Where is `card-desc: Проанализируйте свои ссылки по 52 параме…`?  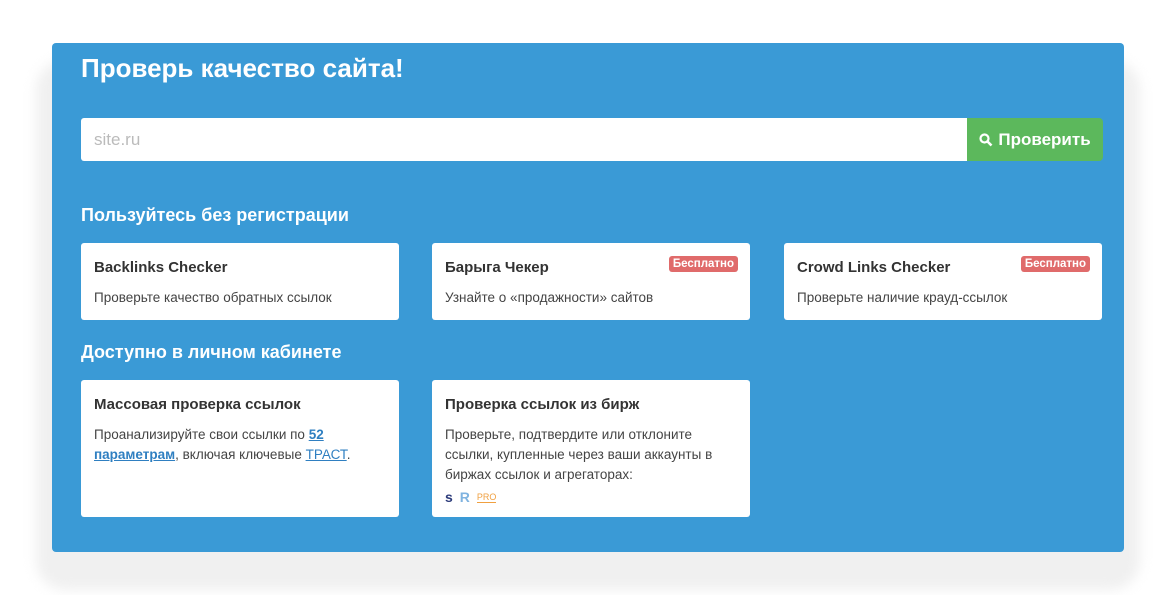 card-desc: Проанализируйте свои ссылки по 52 параме… is located at coordinates (240, 445).